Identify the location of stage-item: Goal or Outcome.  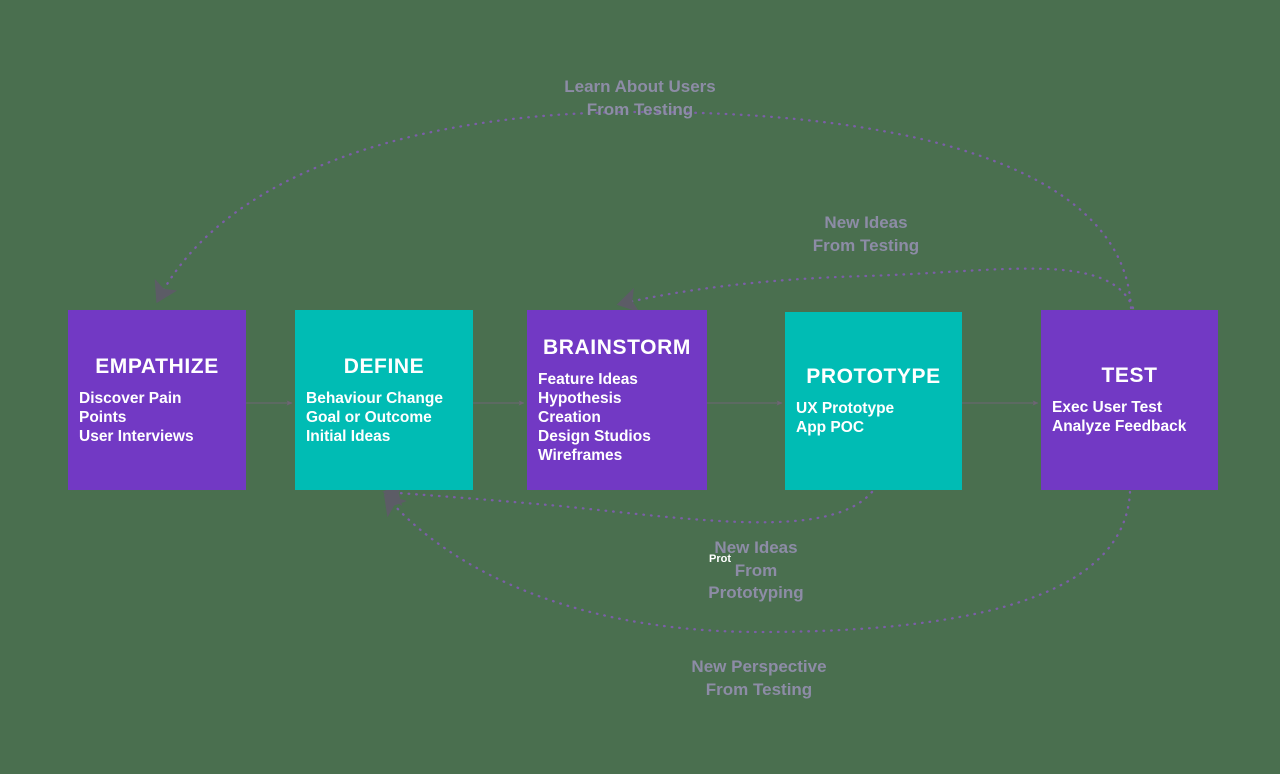
(369, 417).